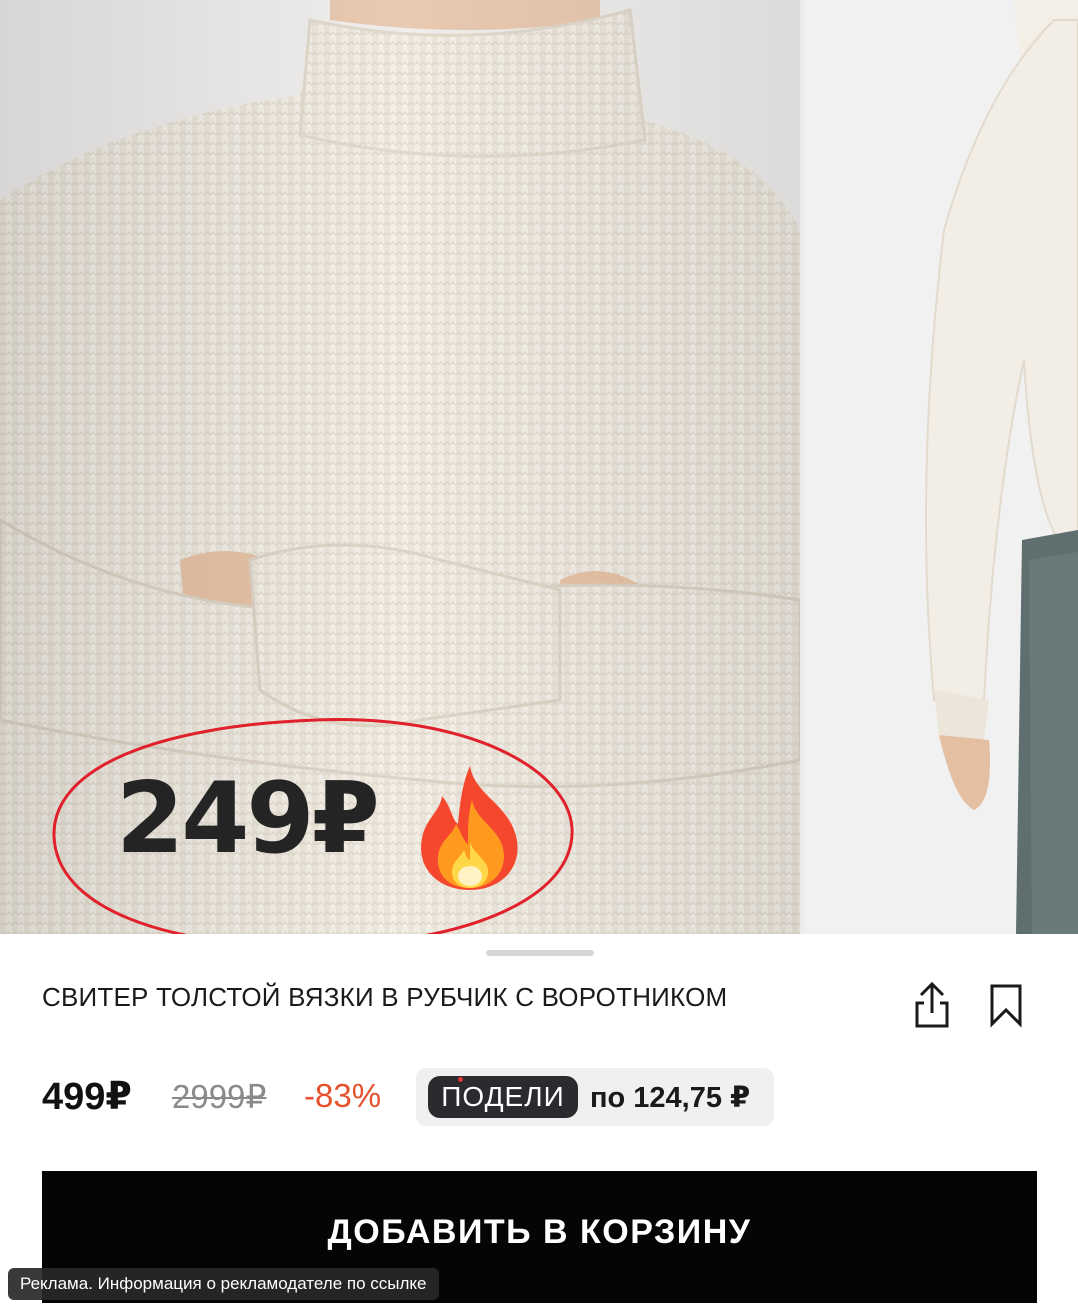  What do you see at coordinates (343, 1095) in the screenshot?
I see `discount-badge: -83%` at bounding box center [343, 1095].